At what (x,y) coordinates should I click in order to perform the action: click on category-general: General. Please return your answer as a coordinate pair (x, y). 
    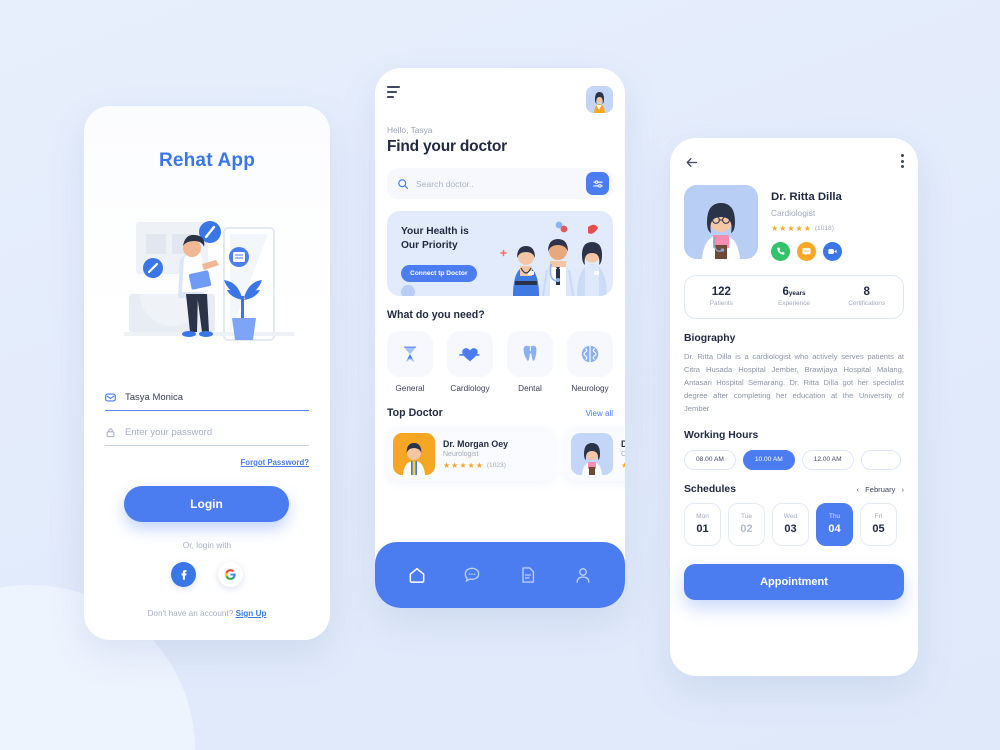
    Looking at the image, I should click on (410, 362).